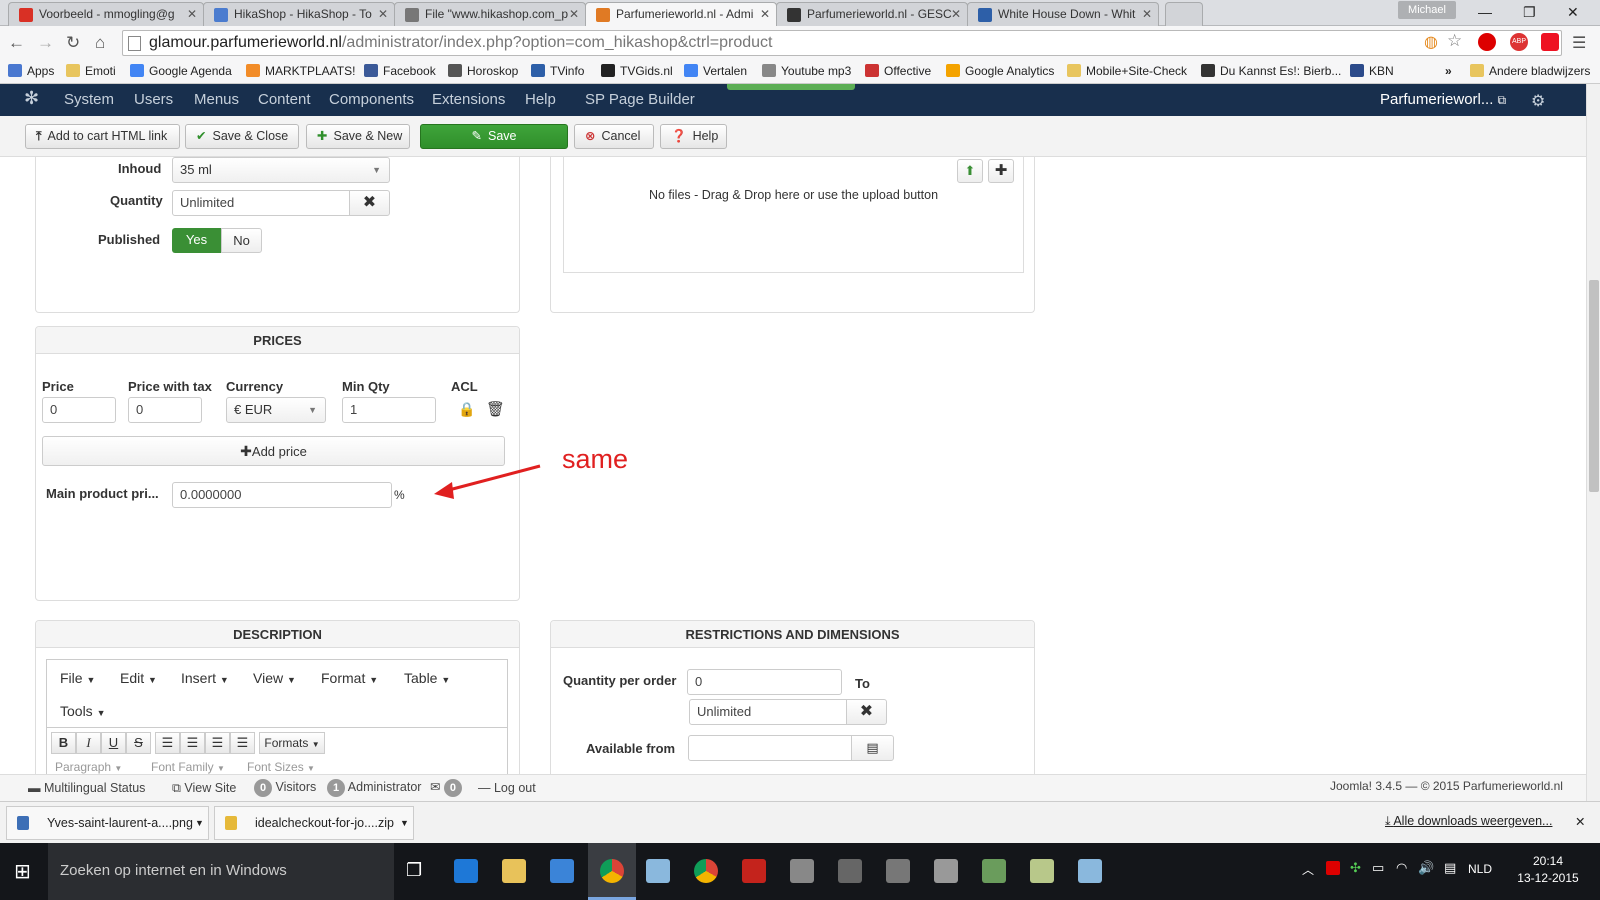 This screenshot has width=1600, height=900. What do you see at coordinates (872, 748) in the screenshot?
I see `calendar-button: ▤` at bounding box center [872, 748].